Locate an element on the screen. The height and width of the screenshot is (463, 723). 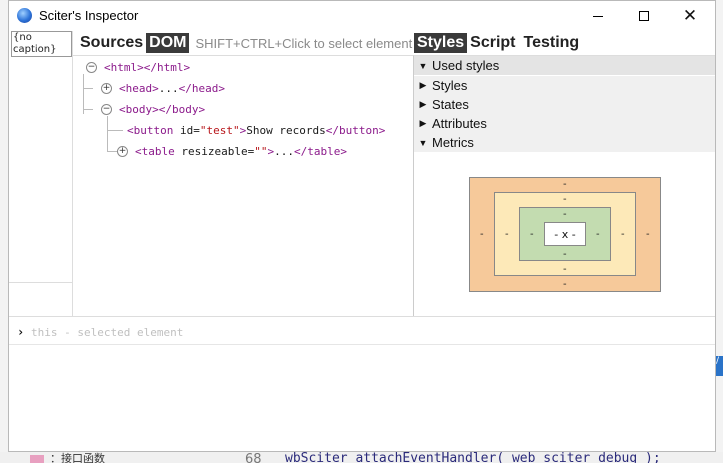
close-icon: ✕ is located at coordinates (690, 15).